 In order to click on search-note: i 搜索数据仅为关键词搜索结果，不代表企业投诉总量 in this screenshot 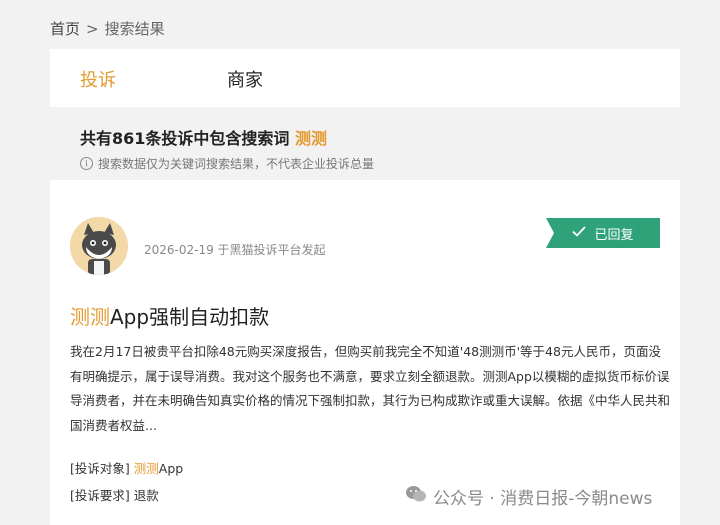, I will do `click(227, 163)`.